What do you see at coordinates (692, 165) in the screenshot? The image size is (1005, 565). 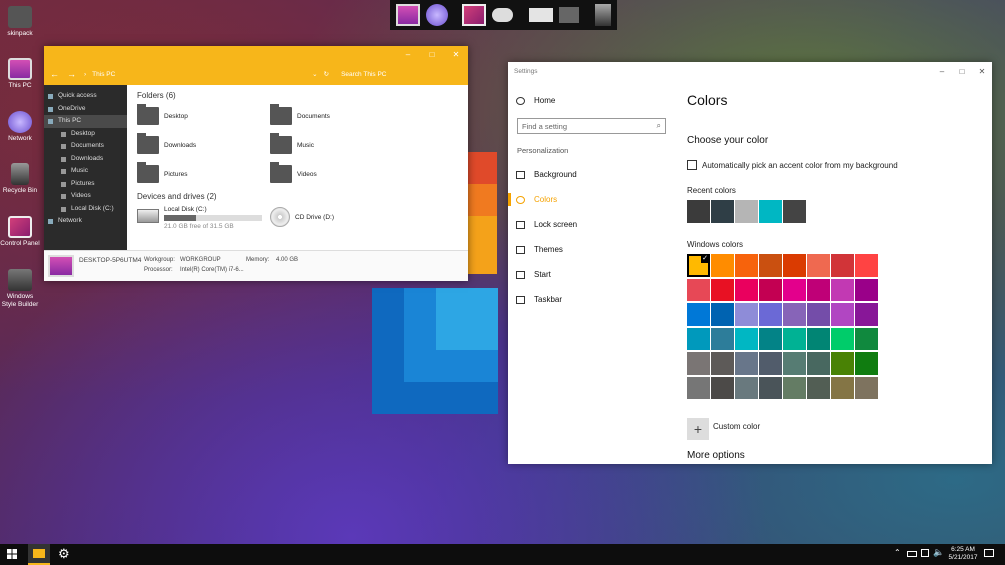 I see `checkbox` at bounding box center [692, 165].